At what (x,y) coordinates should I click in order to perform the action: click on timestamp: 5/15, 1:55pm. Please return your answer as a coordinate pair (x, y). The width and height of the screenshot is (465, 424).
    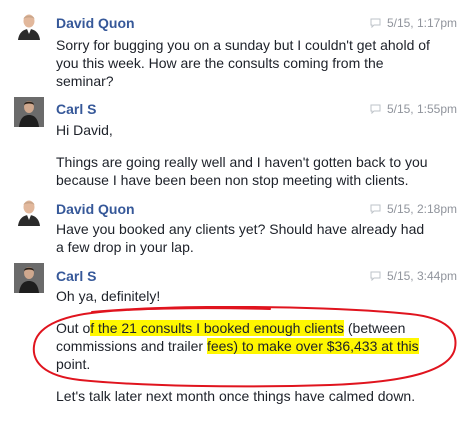
    Looking at the image, I should click on (413, 109).